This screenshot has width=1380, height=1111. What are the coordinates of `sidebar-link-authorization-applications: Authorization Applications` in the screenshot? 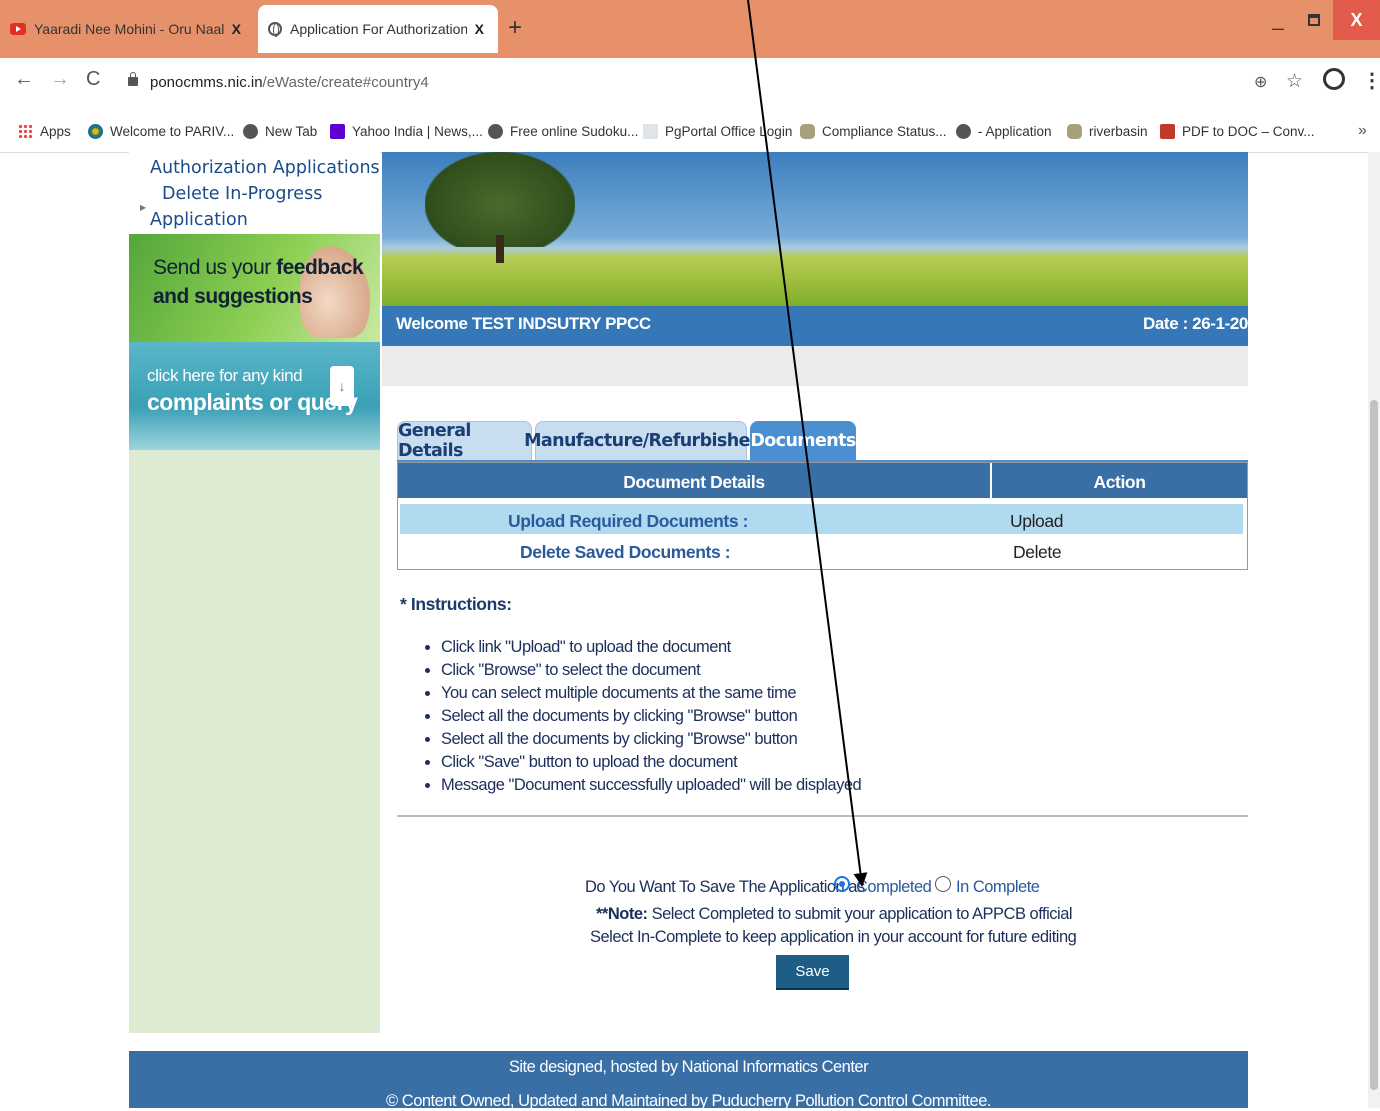 It's located at (265, 168).